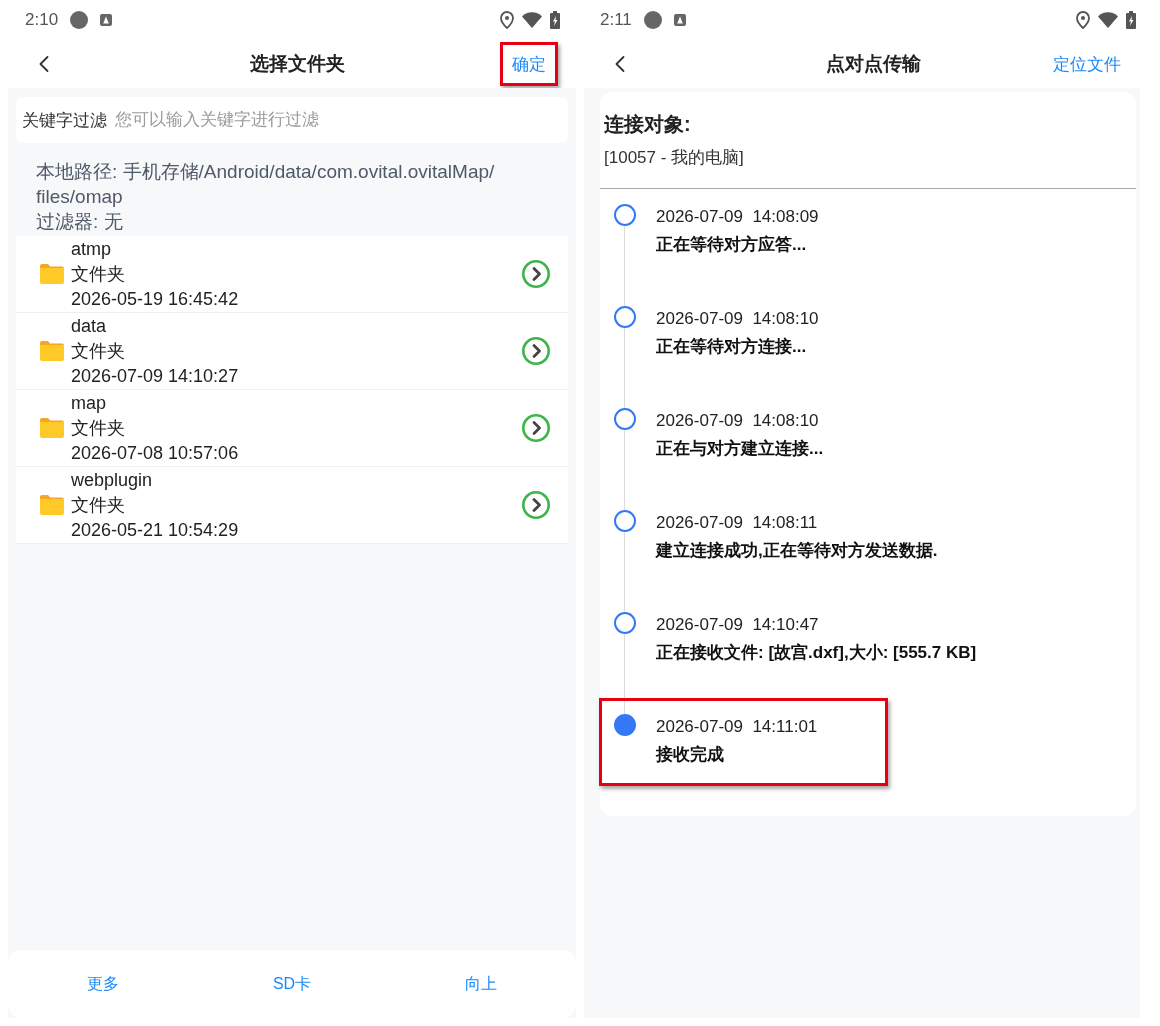 This screenshot has height=1026, width=1160. What do you see at coordinates (292, 505) in the screenshot?
I see `folder-row: webplugin 文件夹 2026-05-21 10:54:29` at bounding box center [292, 505].